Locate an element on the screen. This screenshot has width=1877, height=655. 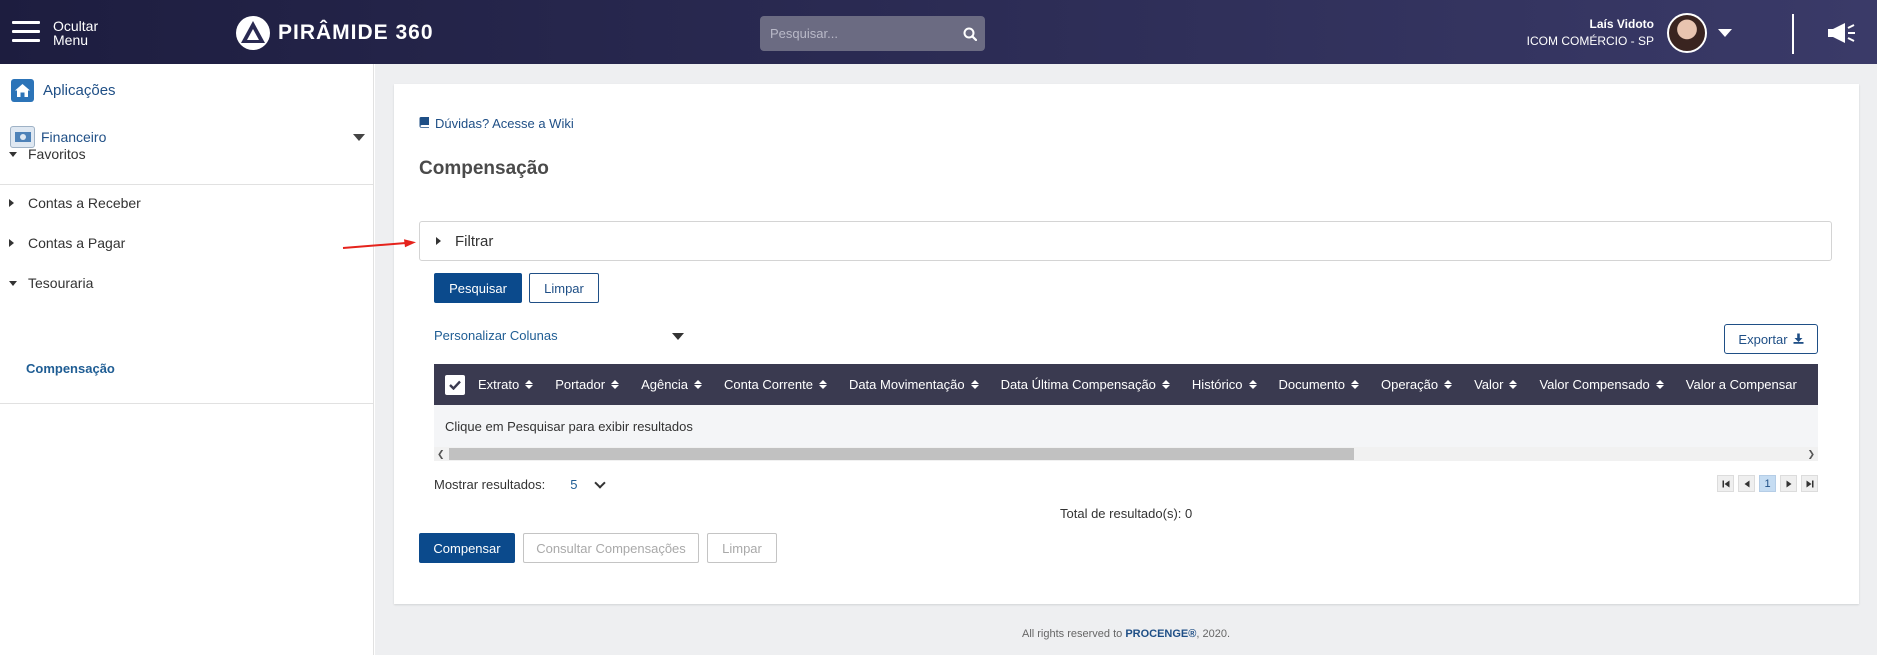
user-avatar is located at coordinates (1687, 33).